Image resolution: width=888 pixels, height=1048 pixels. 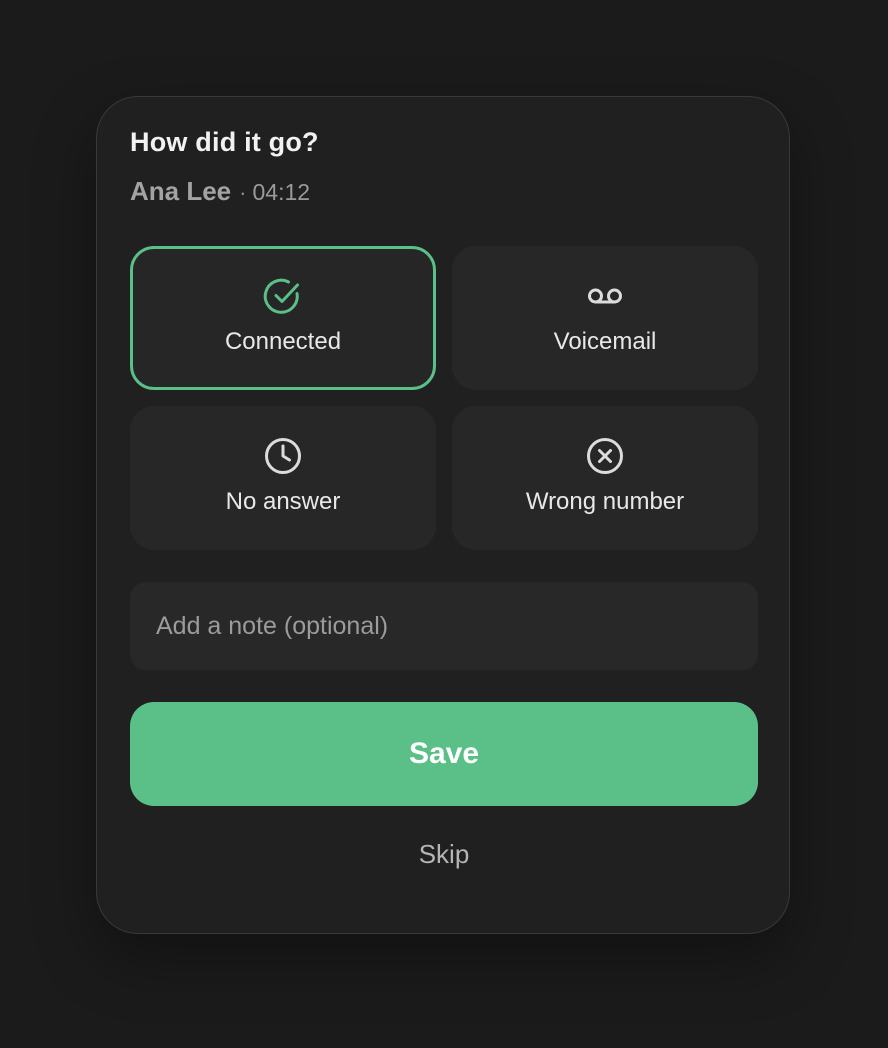 I want to click on option-no-answer: No answer, so click(x=283, y=478).